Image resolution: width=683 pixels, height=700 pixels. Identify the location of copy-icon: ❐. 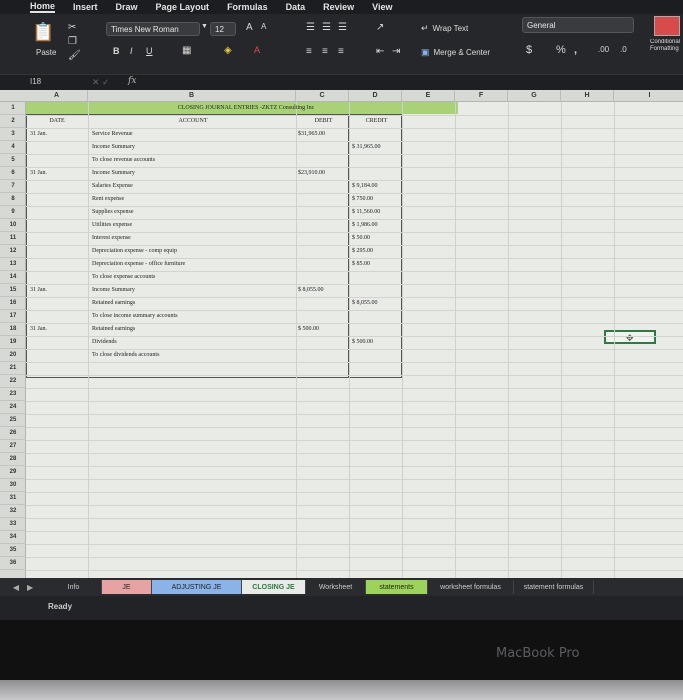
(72, 41).